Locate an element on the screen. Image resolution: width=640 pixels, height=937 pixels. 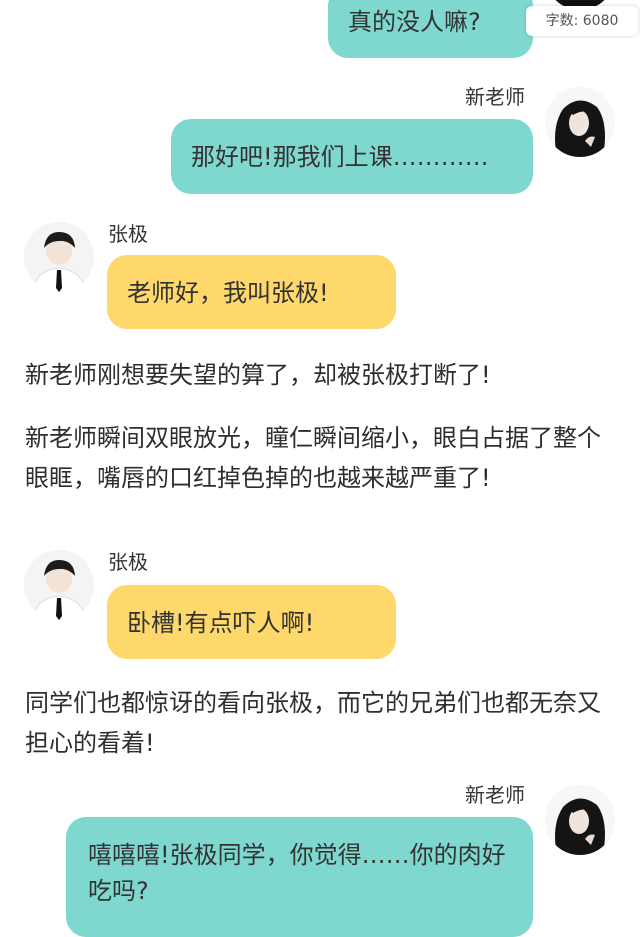
message-text: 真的没人嘛? is located at coordinates (414, 22).